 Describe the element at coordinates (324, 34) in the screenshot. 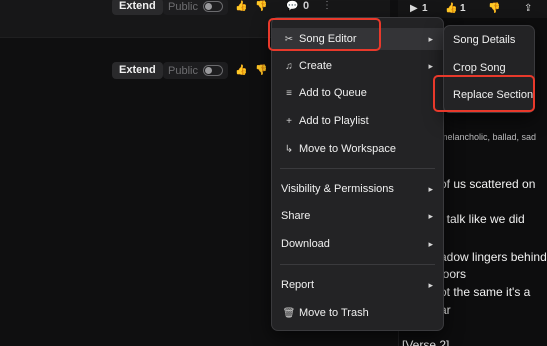

I see `highlight-box-song-editor` at that location.